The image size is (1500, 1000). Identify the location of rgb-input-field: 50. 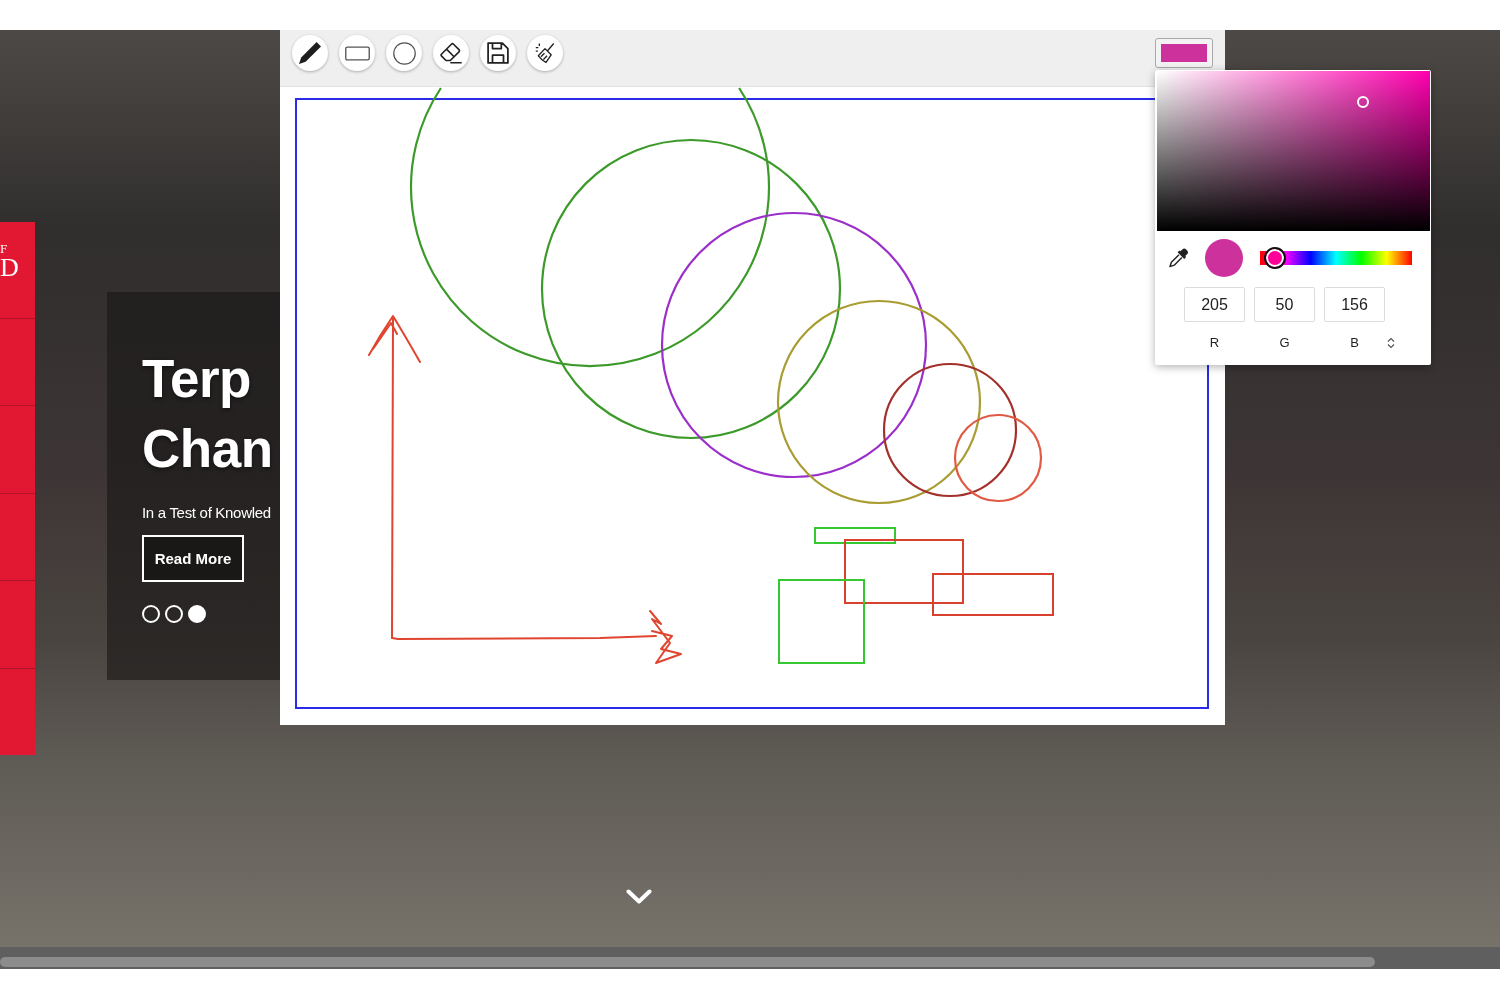
(1284, 304).